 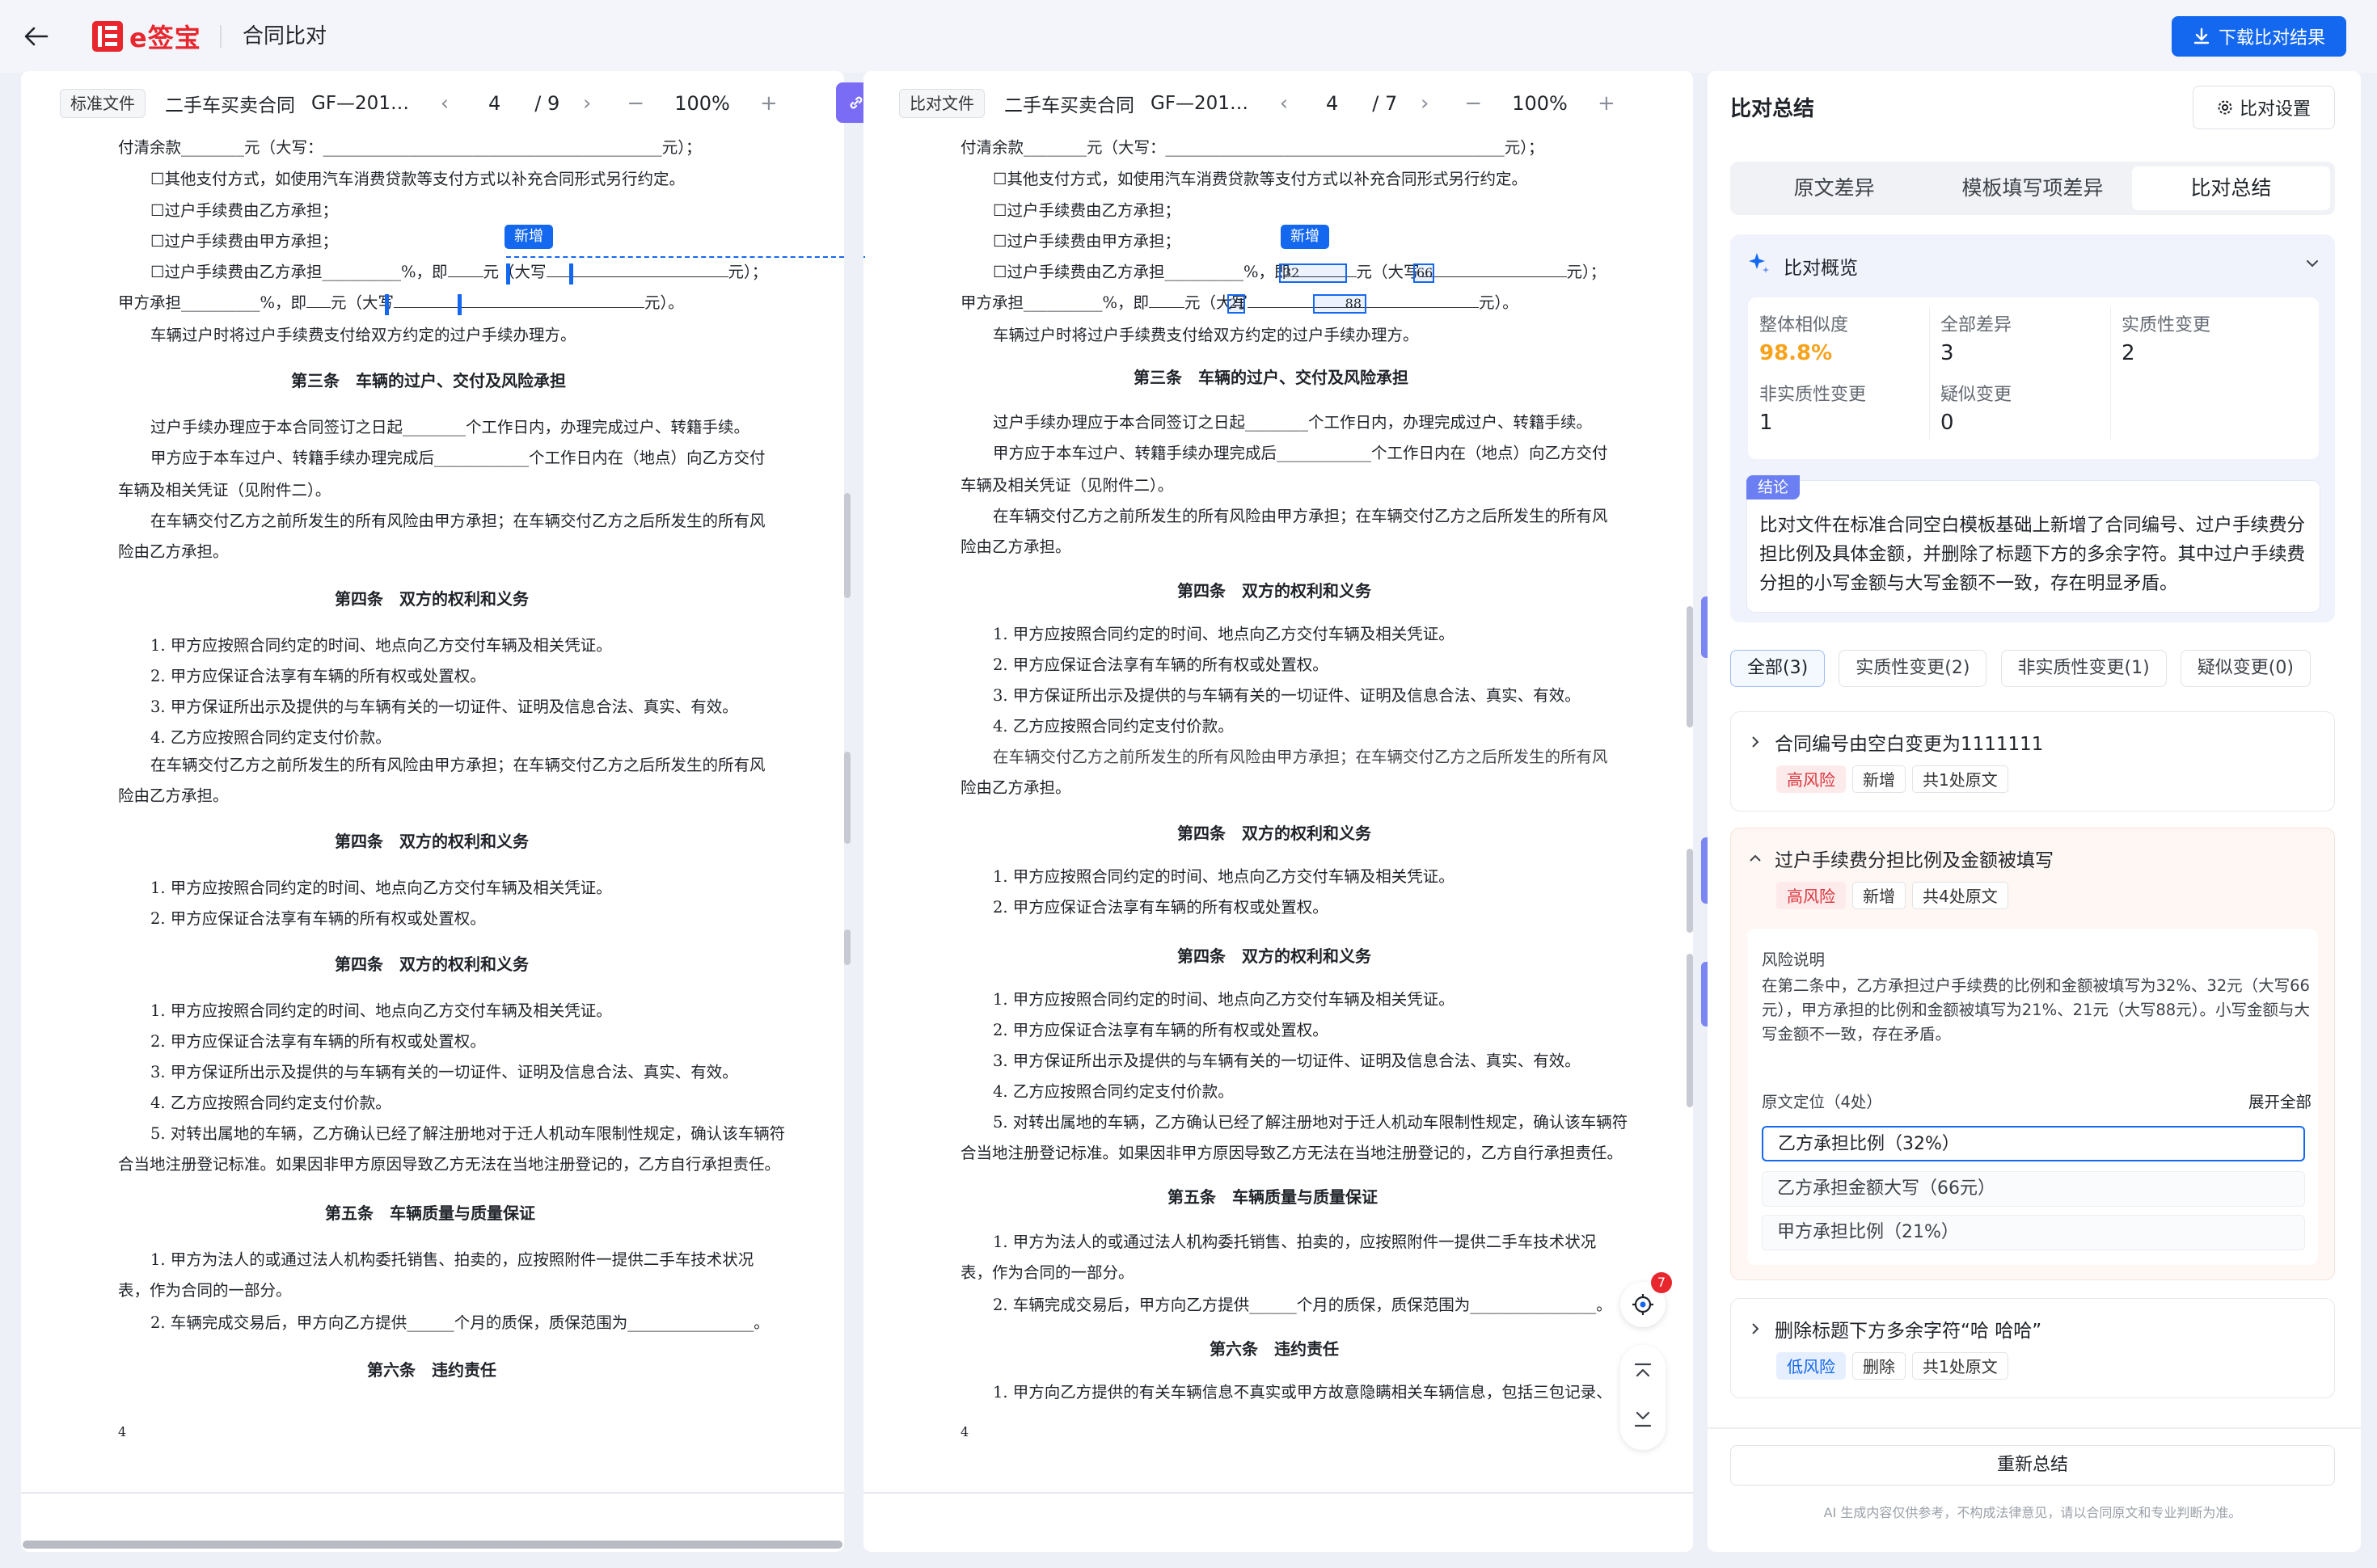 What do you see at coordinates (432, 1545) in the screenshot?
I see `horizontal-scrollbar` at bounding box center [432, 1545].